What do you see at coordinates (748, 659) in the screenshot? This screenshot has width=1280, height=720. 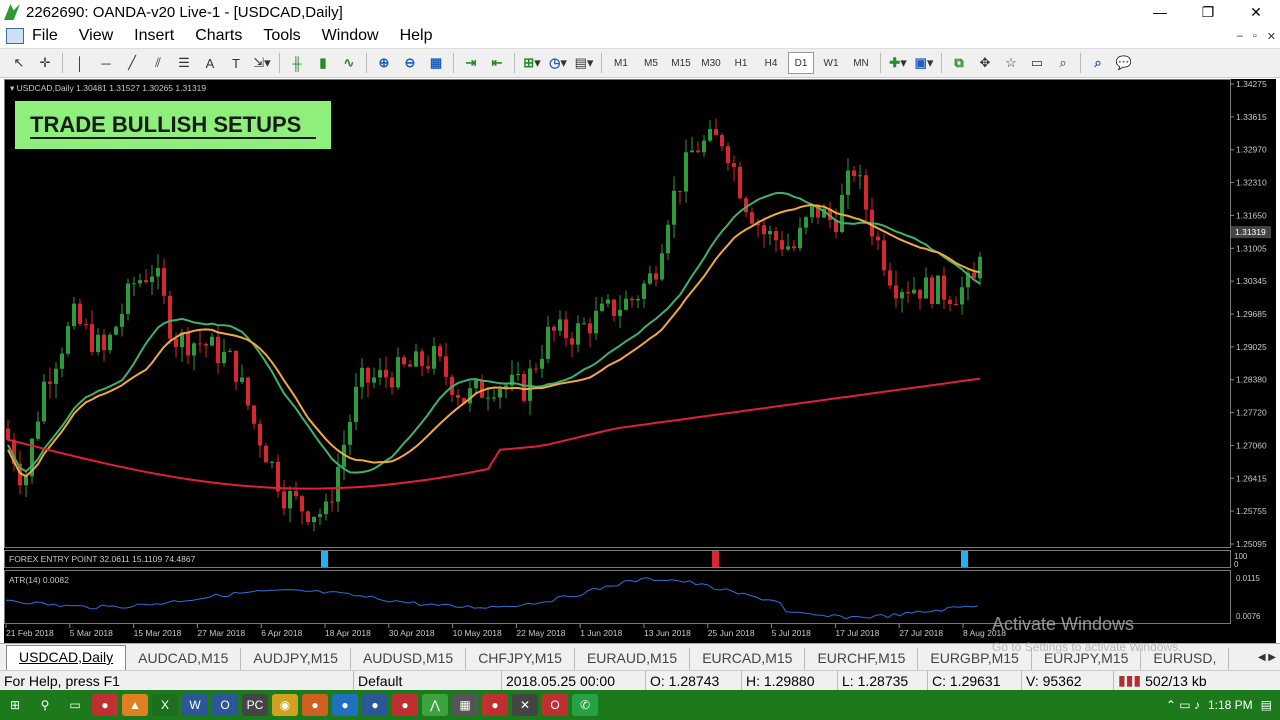 I see `tab-eurcad-m15: EURCAD,M15` at bounding box center [748, 659].